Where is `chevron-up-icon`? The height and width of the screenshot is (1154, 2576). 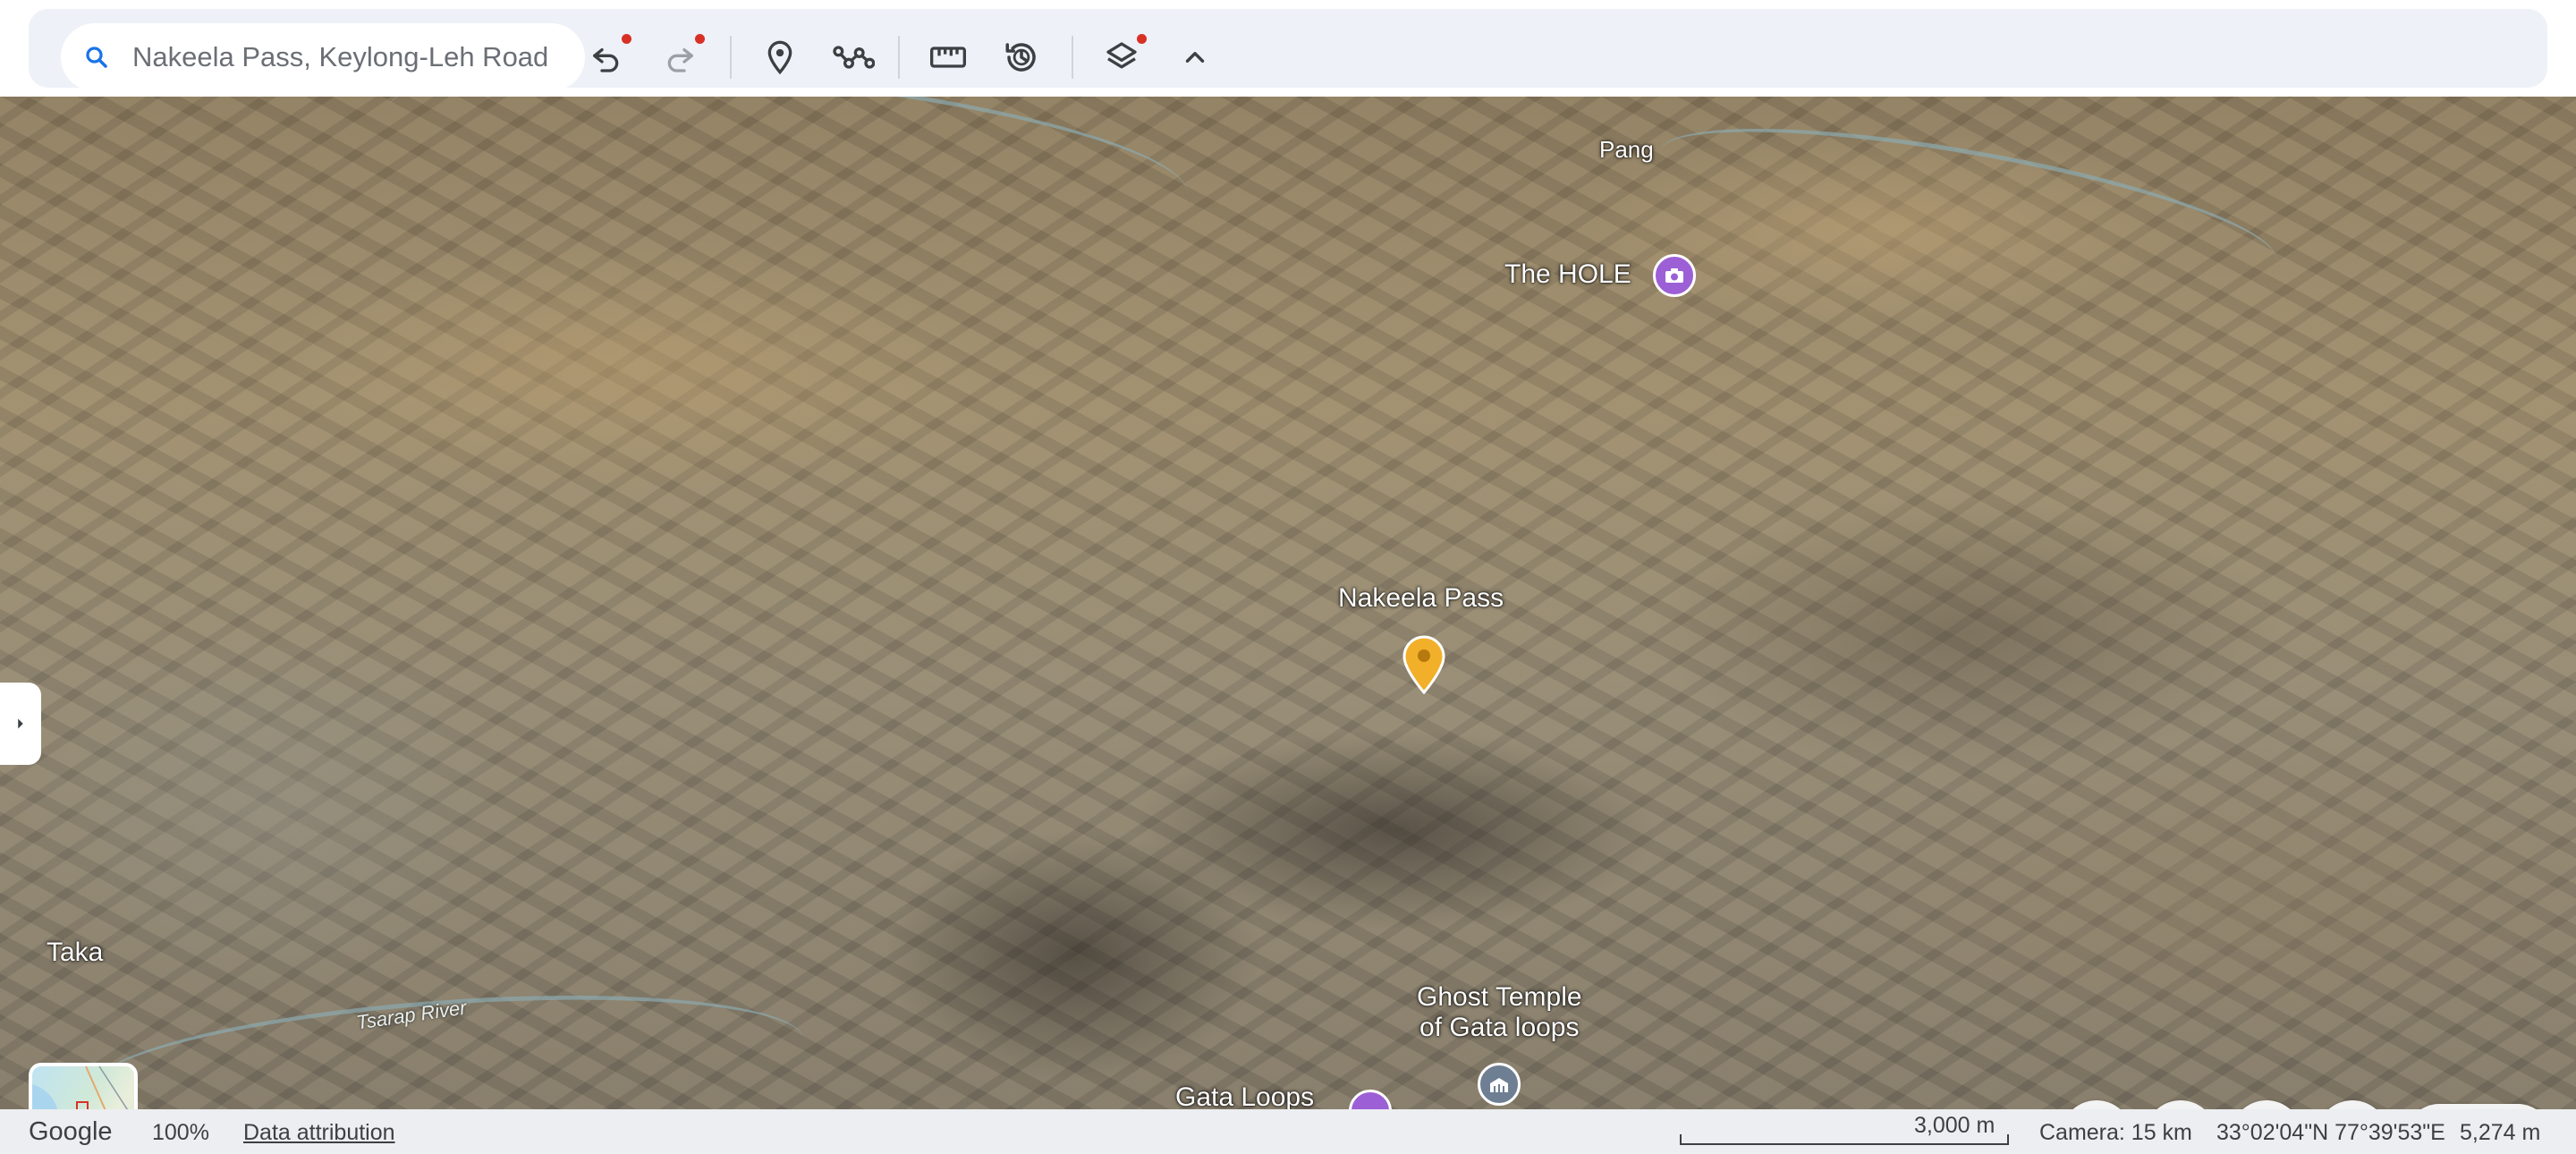
chevron-up-icon is located at coordinates (1195, 57).